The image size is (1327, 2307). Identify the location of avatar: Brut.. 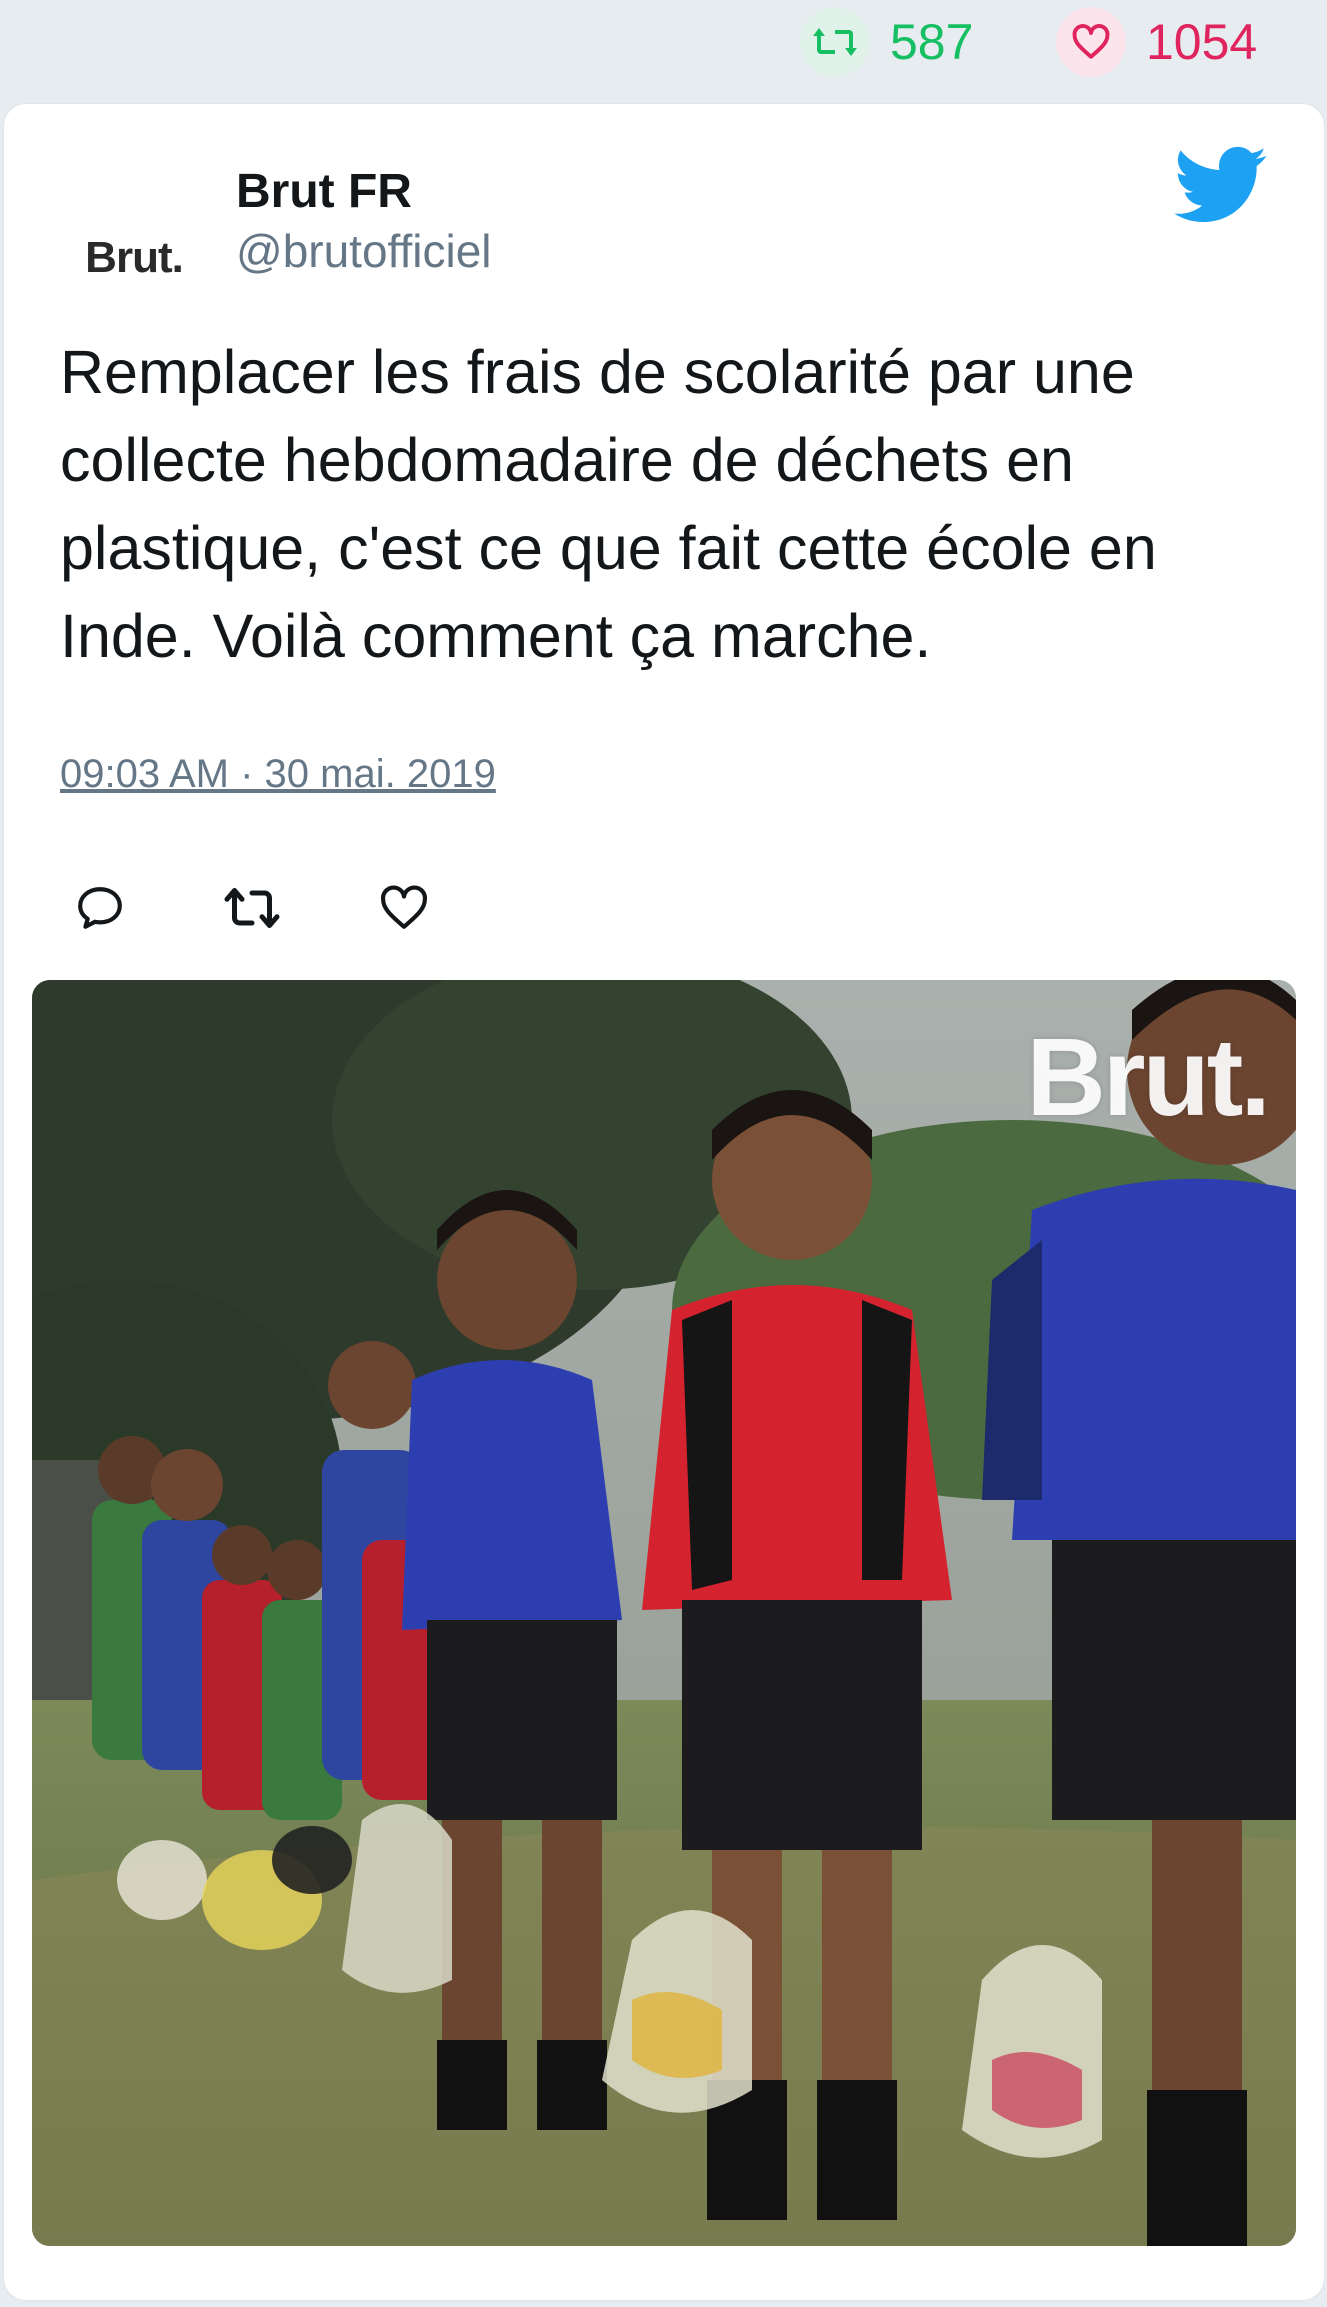
(134, 258).